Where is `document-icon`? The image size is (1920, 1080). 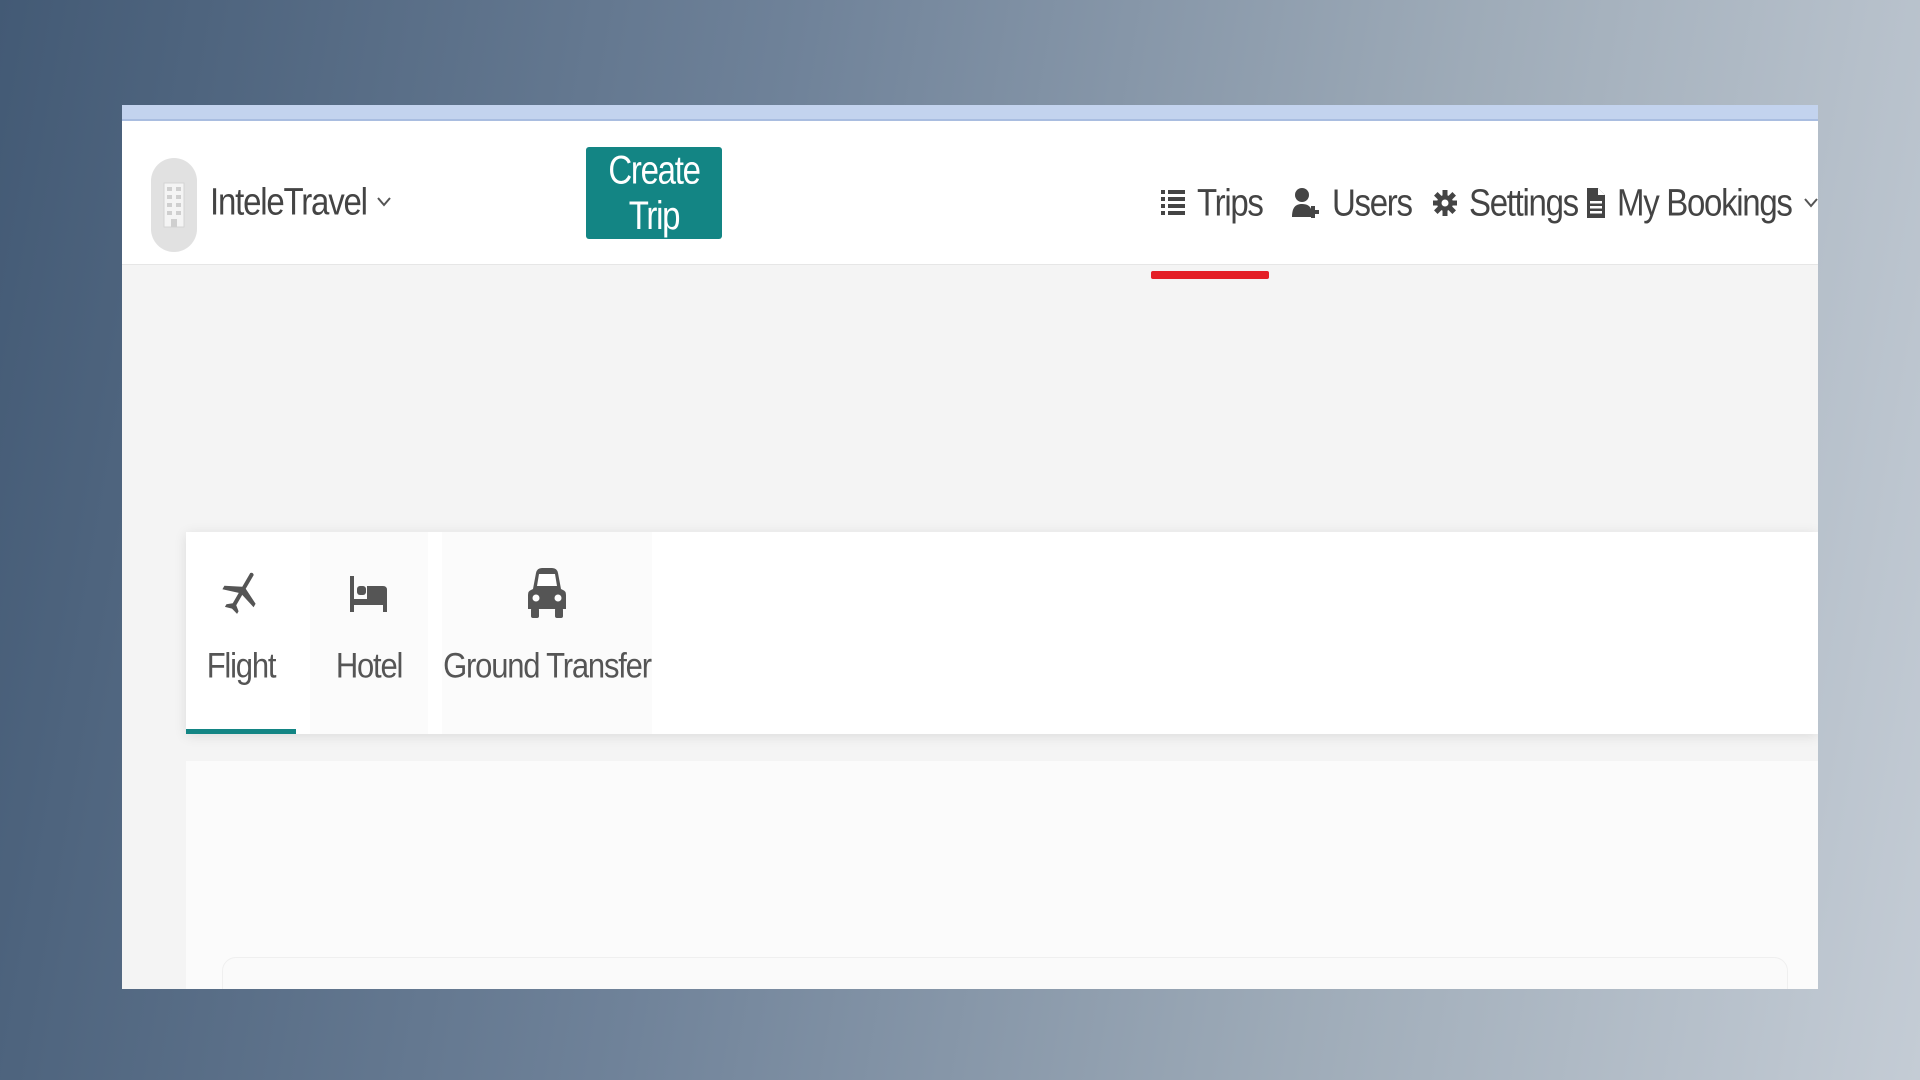
document-icon is located at coordinates (1596, 203).